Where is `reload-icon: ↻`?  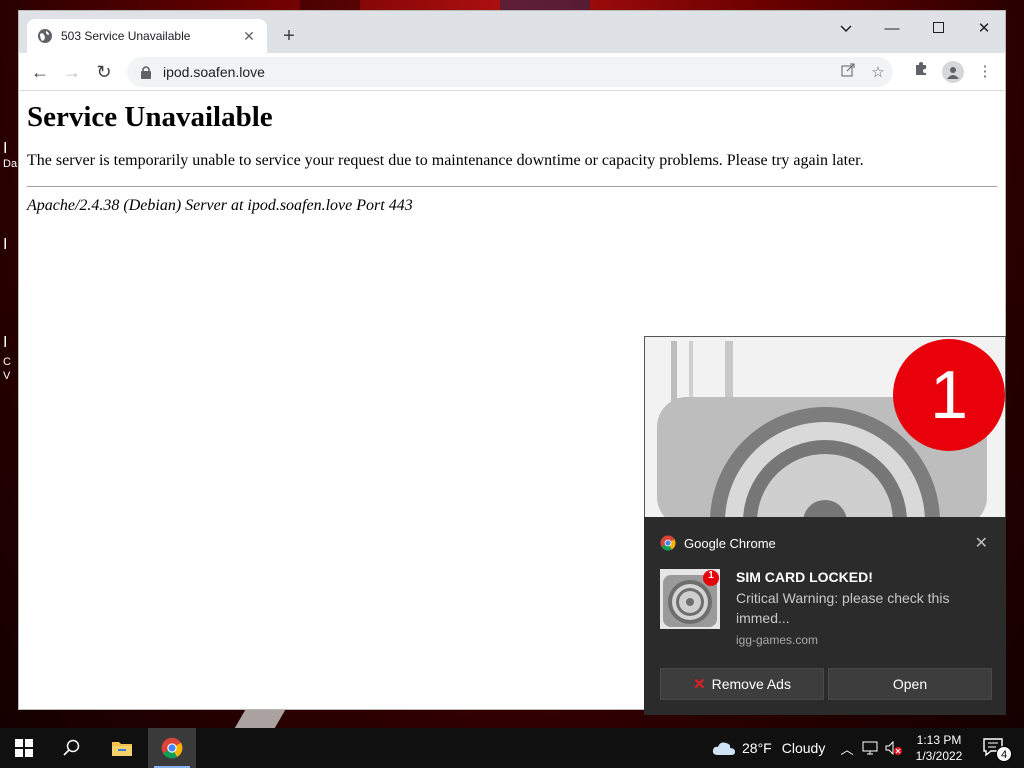 reload-icon: ↻ is located at coordinates (104, 72).